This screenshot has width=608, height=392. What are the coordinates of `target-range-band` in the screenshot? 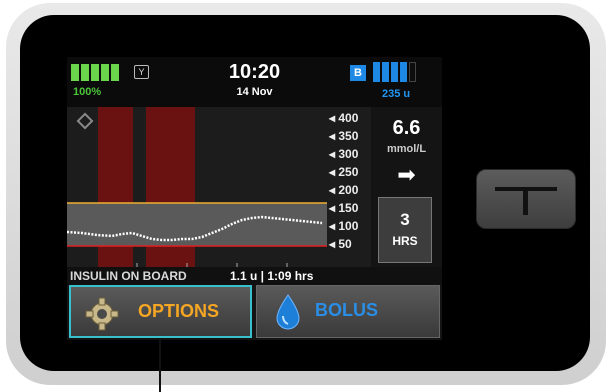 It's located at (197, 224).